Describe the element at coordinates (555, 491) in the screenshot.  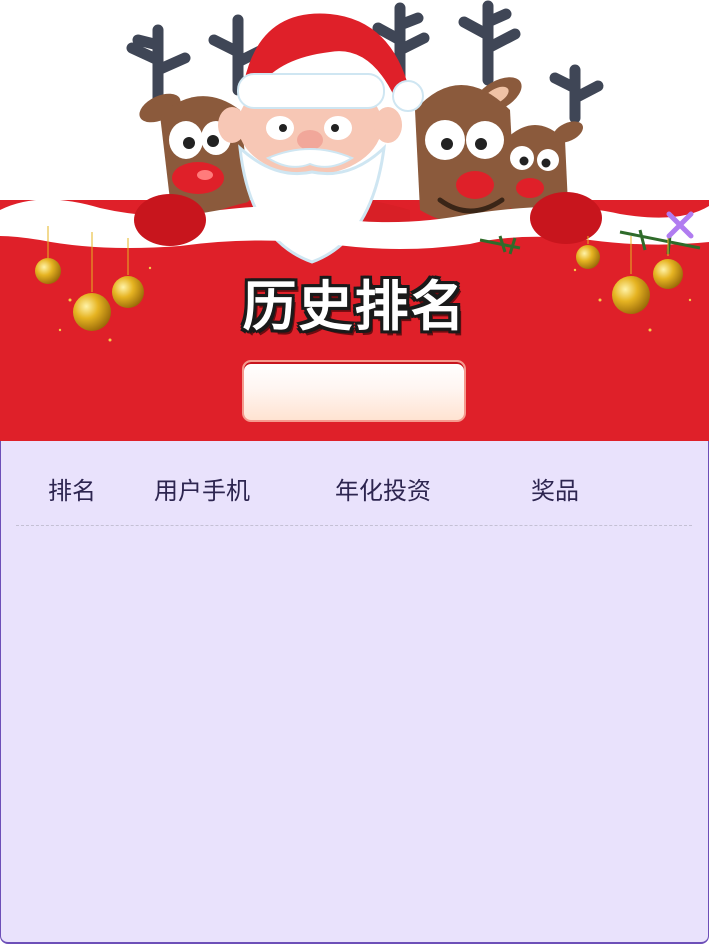
I see `column-header-prize: 奖品` at that location.